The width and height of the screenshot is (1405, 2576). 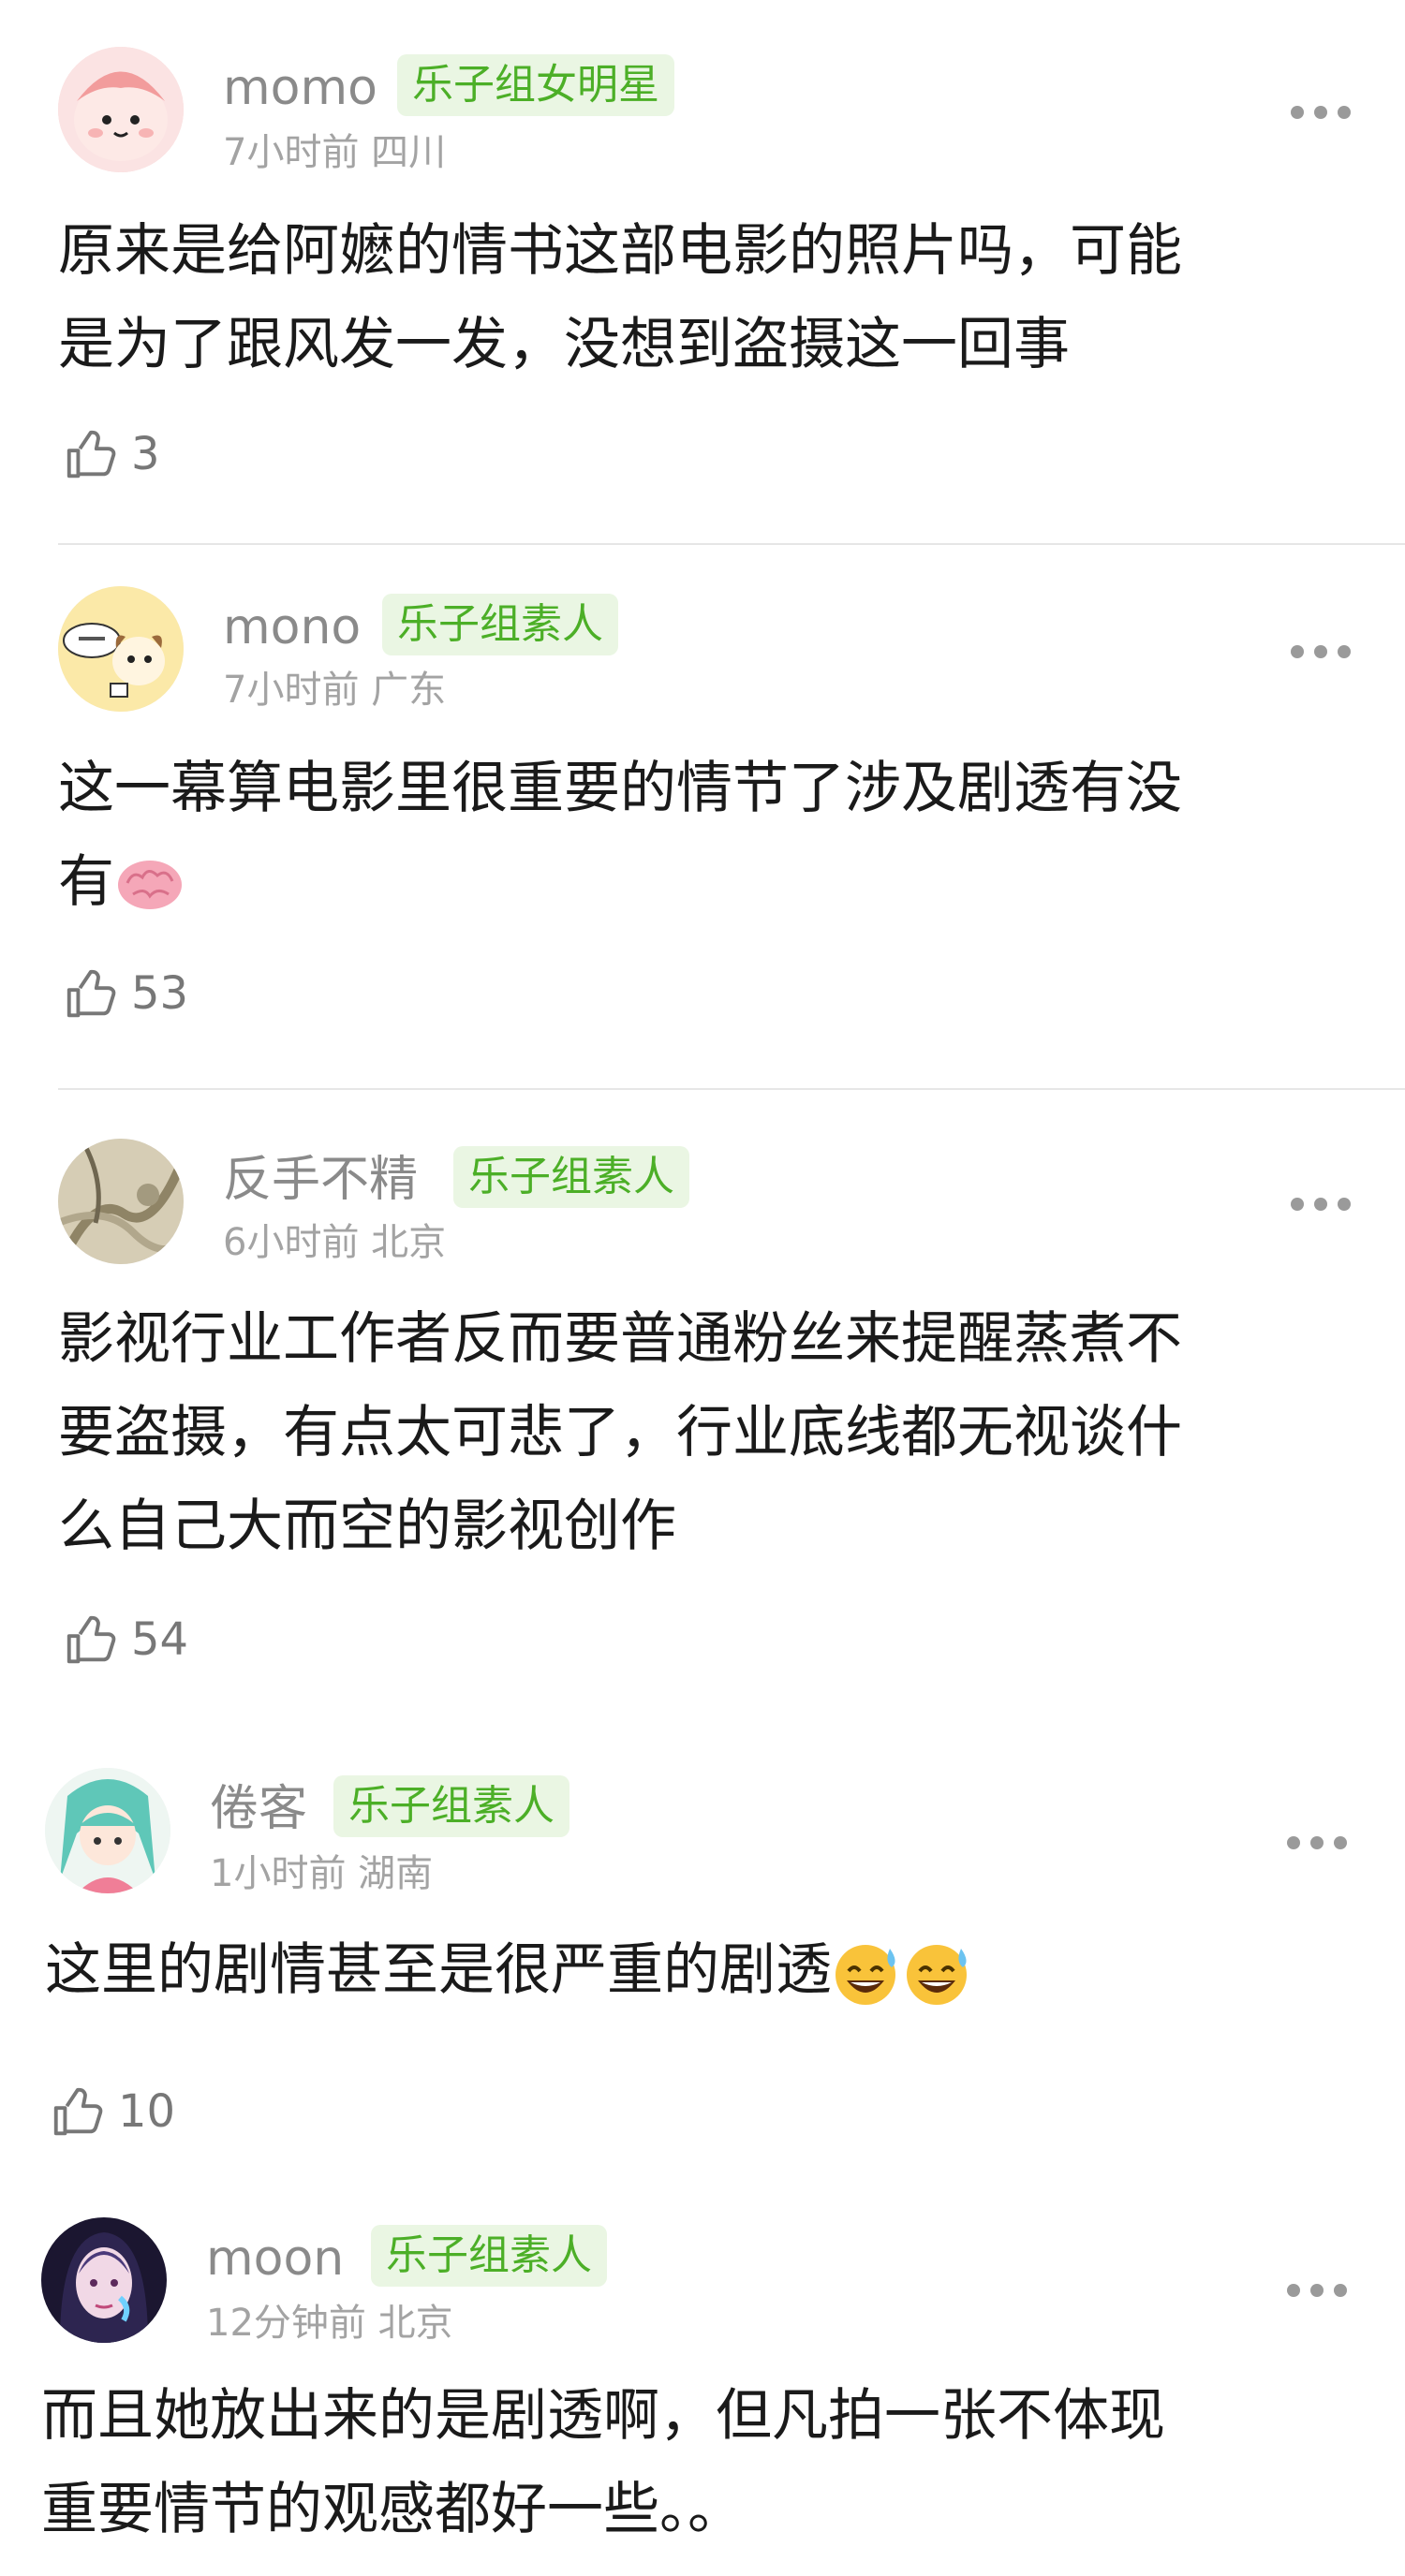 I want to click on username: moon, so click(x=275, y=2259).